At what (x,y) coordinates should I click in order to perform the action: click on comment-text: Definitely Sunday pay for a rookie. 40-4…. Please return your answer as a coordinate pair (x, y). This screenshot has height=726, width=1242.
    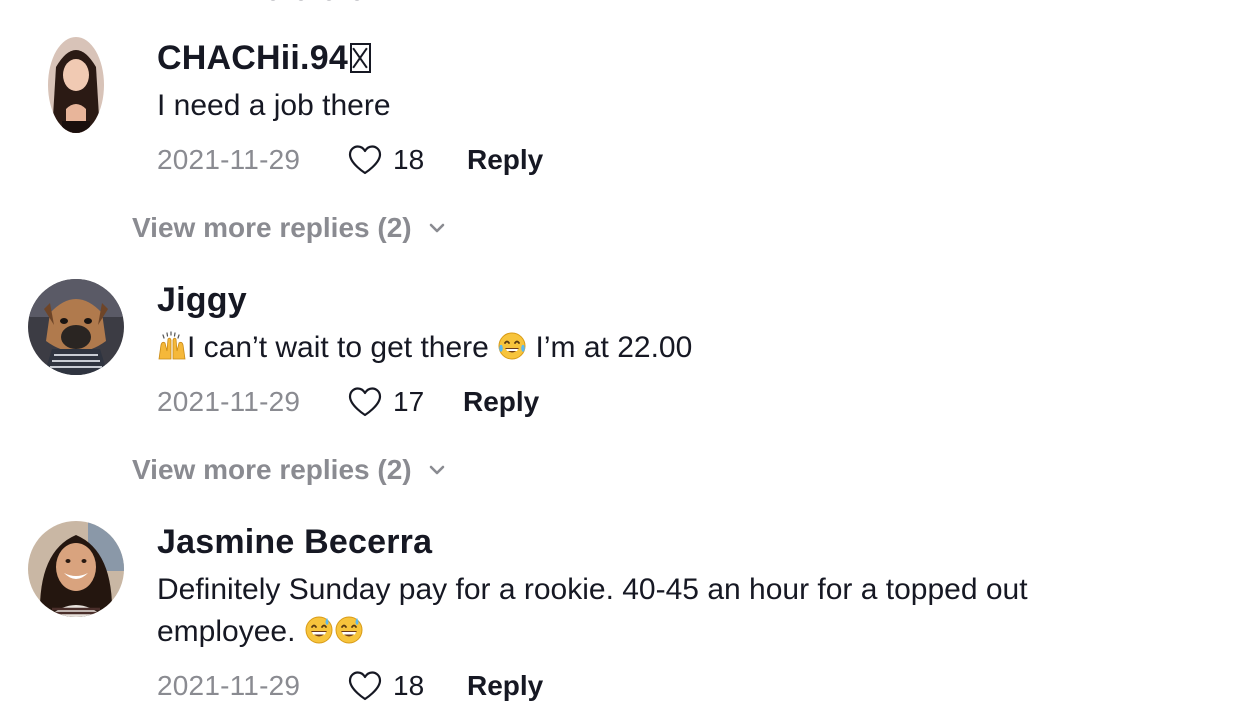
    Looking at the image, I should click on (592, 610).